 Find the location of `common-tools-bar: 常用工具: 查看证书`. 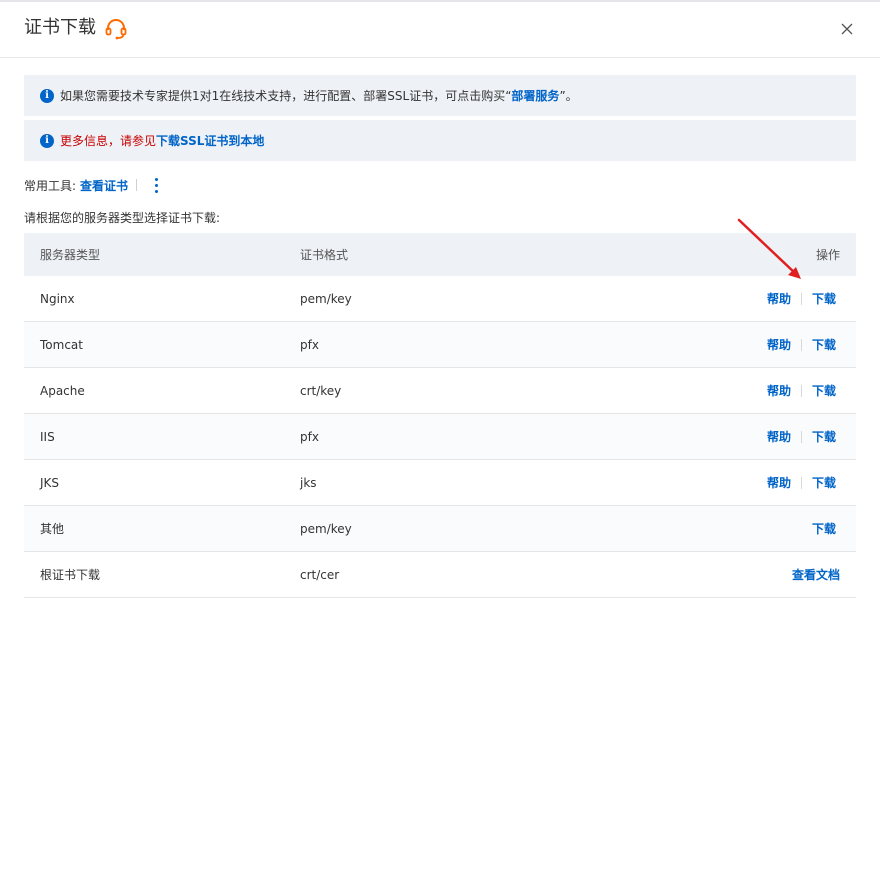

common-tools-bar: 常用工具: 查看证书 is located at coordinates (93, 185).